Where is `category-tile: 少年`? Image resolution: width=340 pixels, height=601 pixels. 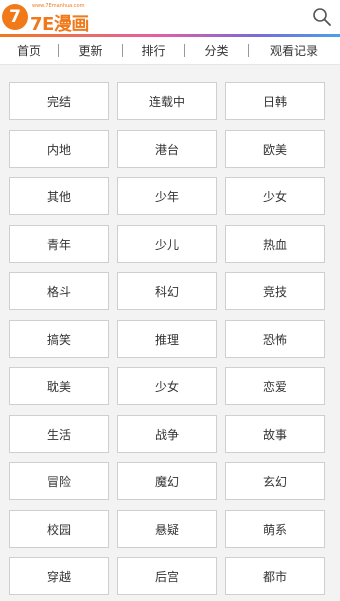 category-tile: 少年 is located at coordinates (167, 196).